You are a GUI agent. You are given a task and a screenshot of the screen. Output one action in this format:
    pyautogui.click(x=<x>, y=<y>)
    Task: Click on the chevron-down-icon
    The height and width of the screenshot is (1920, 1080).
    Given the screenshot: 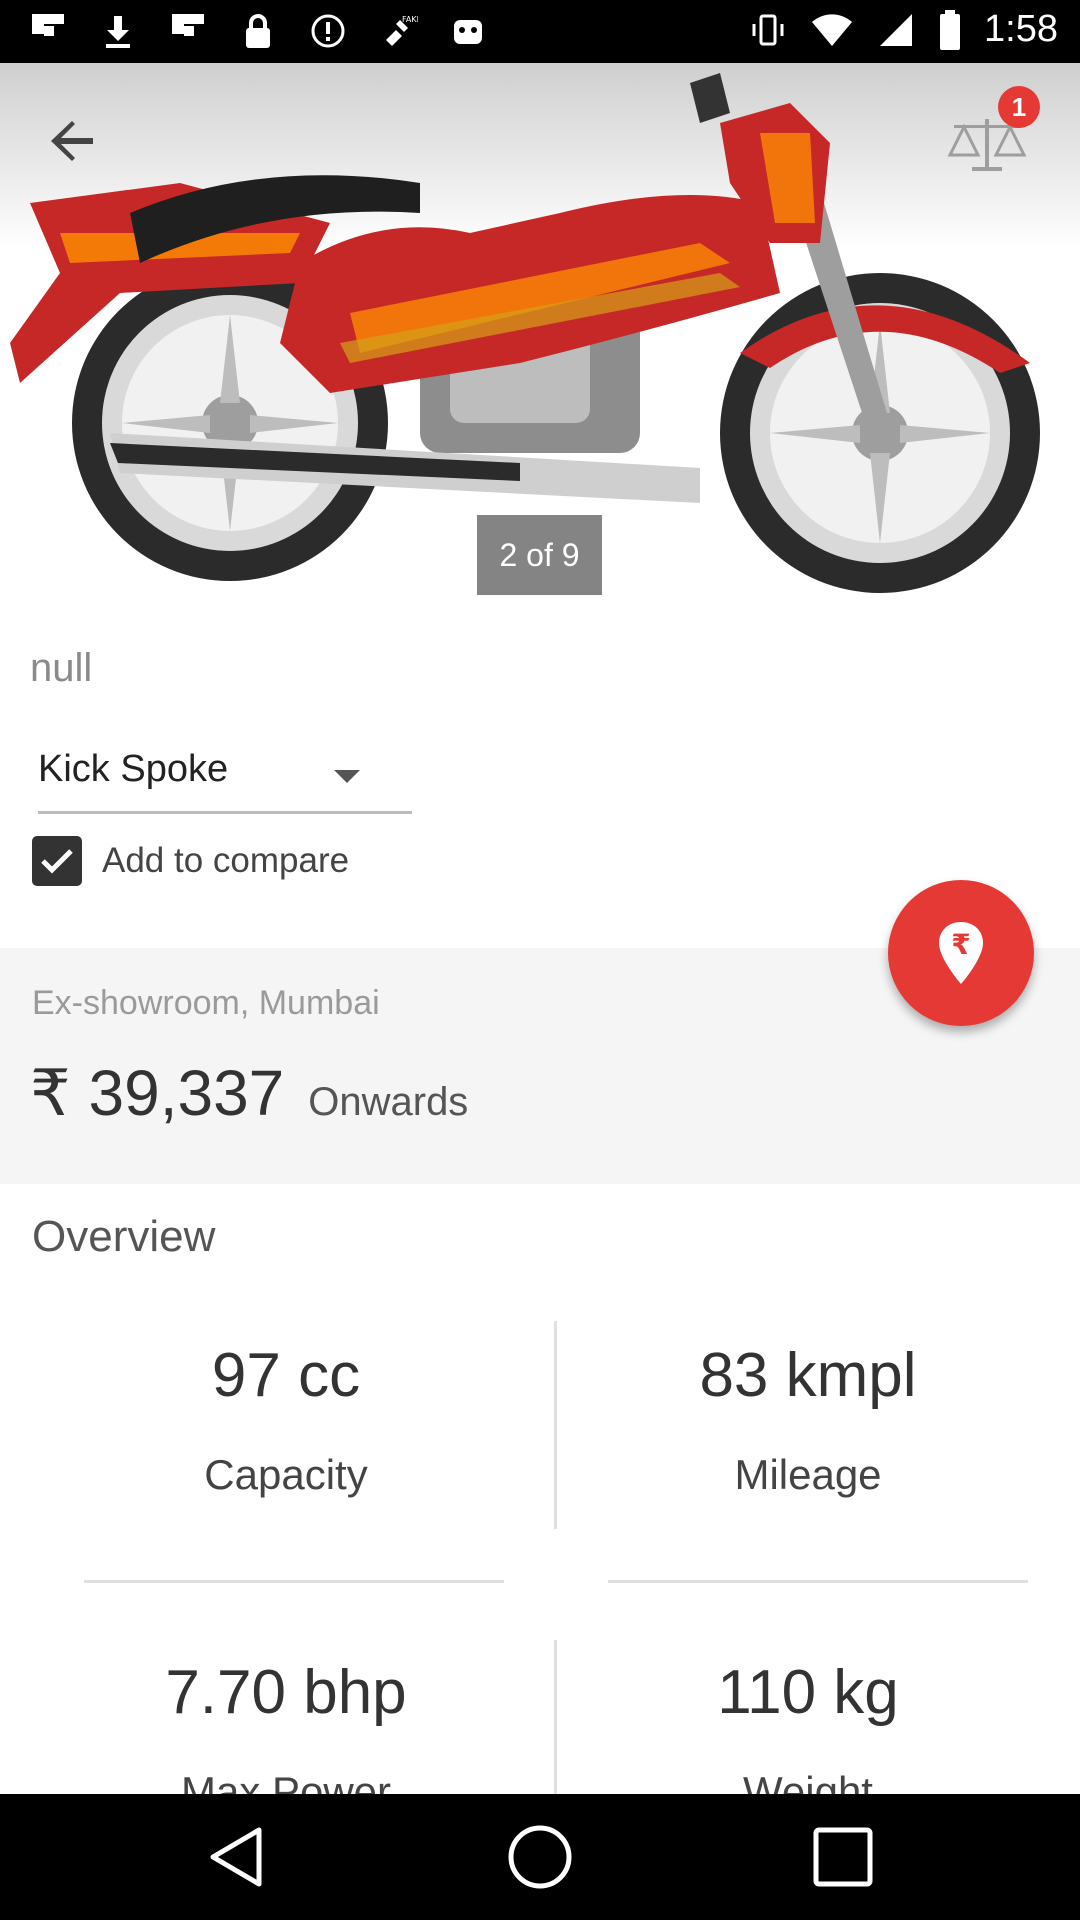 What is the action you would take?
    pyautogui.click(x=347, y=776)
    